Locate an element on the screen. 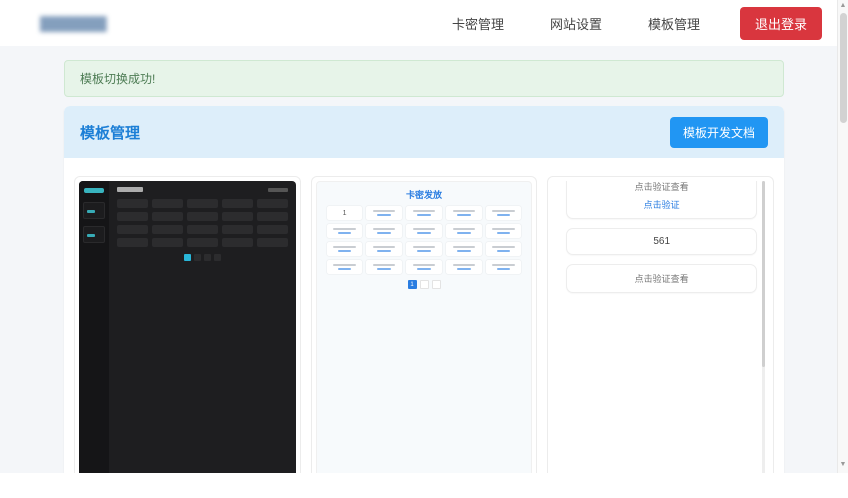 The height and width of the screenshot is (498, 848). site-logo: ████████ is located at coordinates (73, 23).